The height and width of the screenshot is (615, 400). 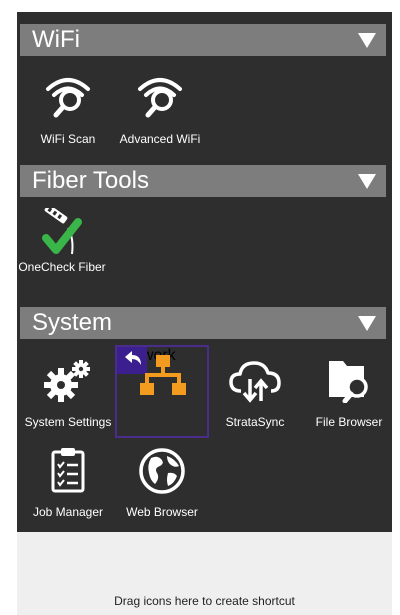 I want to click on app-label: File Browser, so click(x=349, y=422).